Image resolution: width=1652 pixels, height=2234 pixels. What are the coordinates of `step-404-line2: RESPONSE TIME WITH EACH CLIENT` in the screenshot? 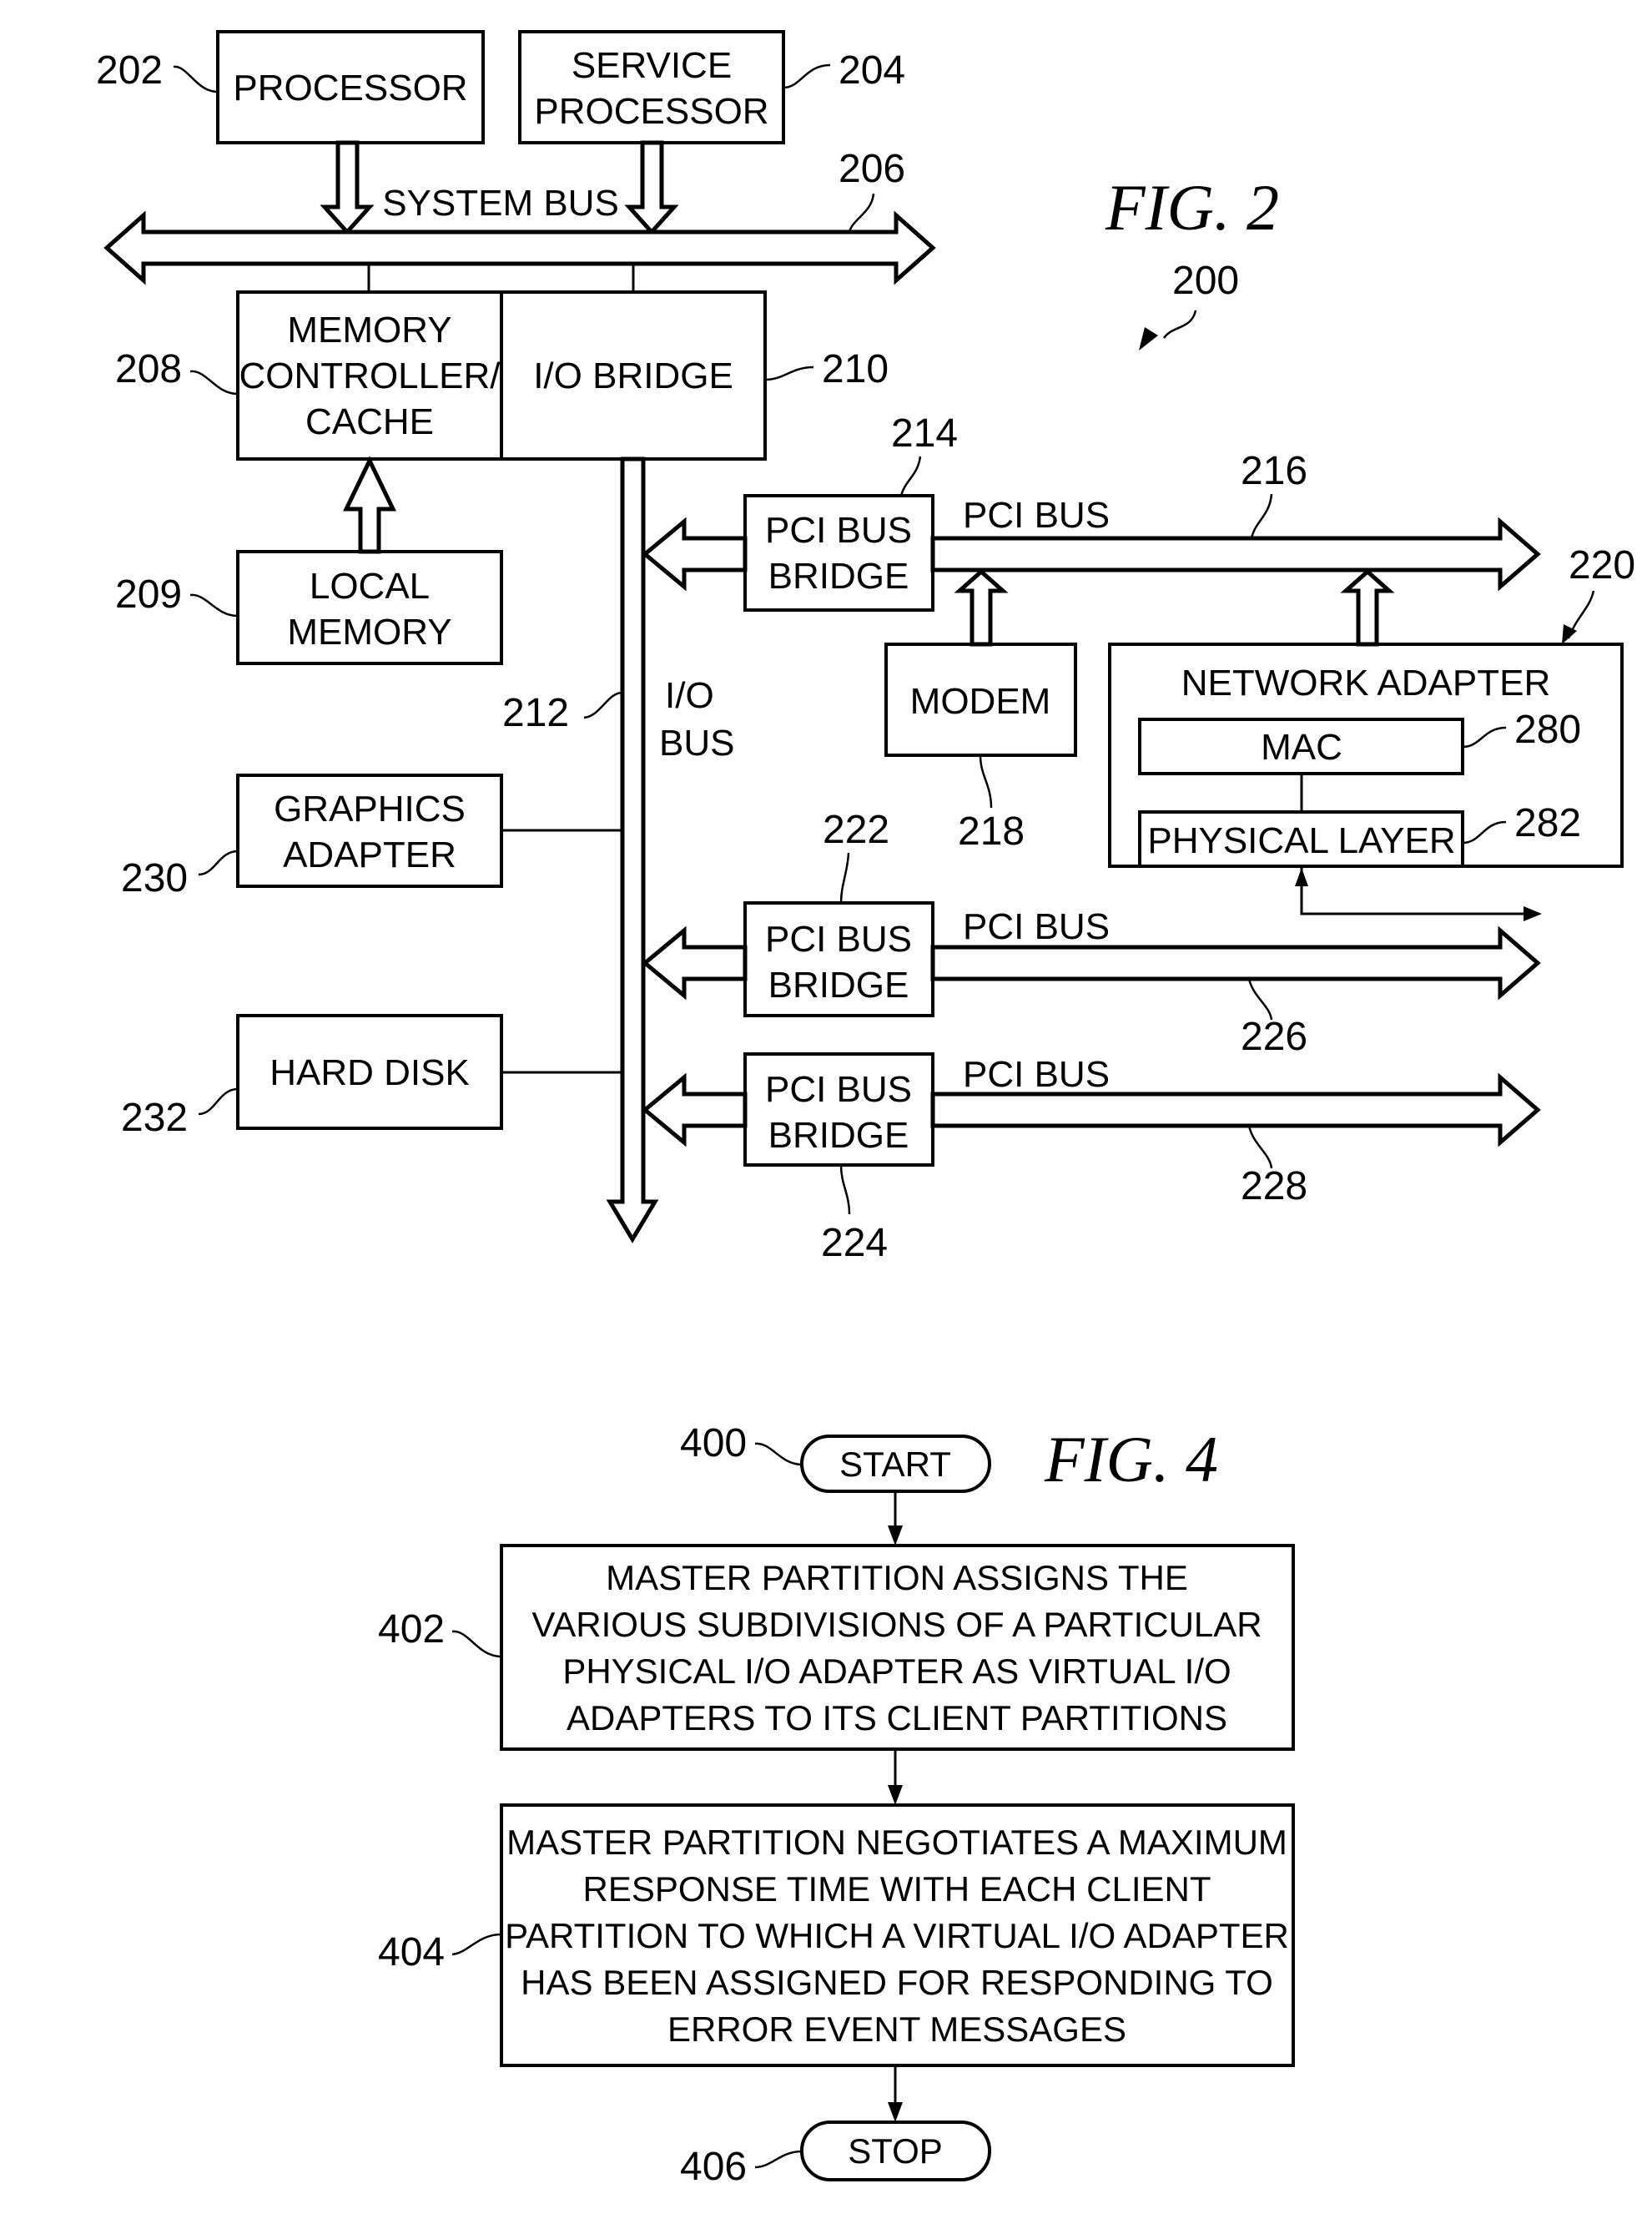 It's located at (897, 1889).